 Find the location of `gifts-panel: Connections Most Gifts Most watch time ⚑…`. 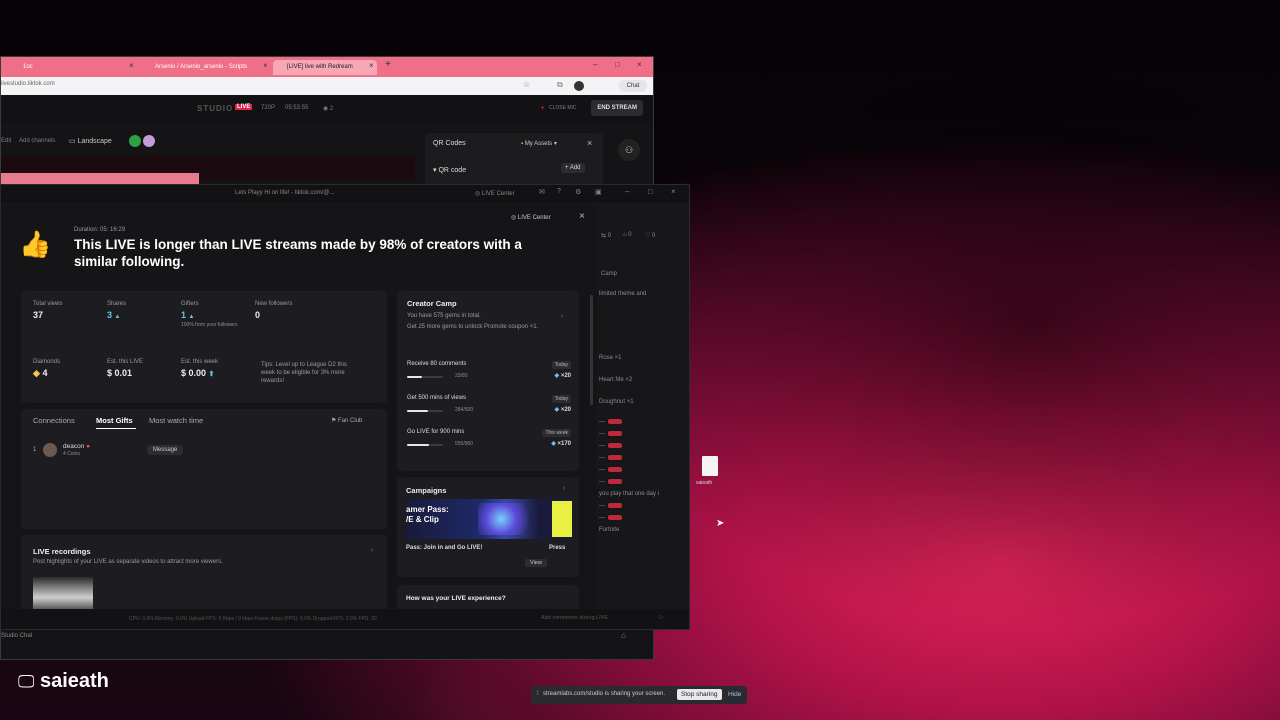

gifts-panel: Connections Most Gifts Most watch time ⚑… is located at coordinates (204, 469).